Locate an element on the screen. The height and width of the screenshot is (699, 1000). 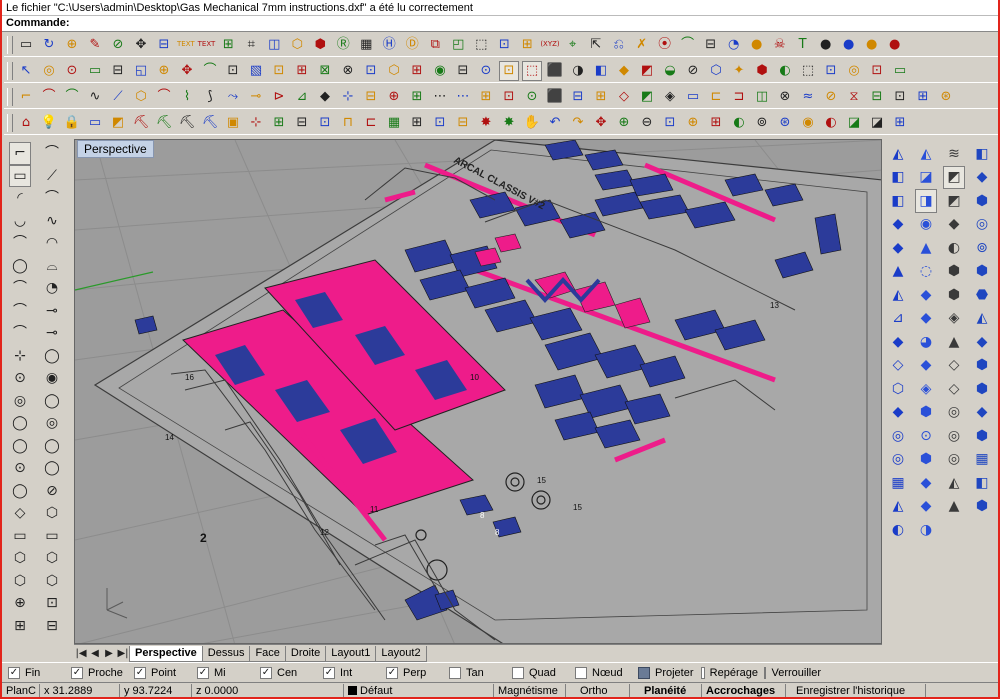
right-tool-61-icon: ◆ is located at coordinates (926, 507).